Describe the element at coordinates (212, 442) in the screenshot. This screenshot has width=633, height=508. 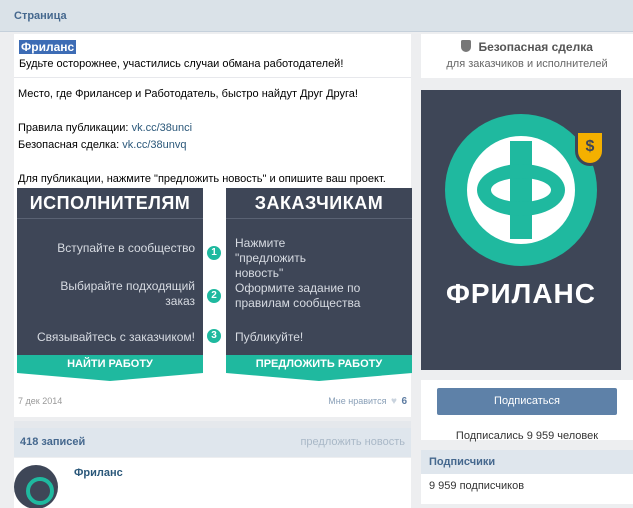
I see `wall-header: 418 записей предложить новость` at that location.